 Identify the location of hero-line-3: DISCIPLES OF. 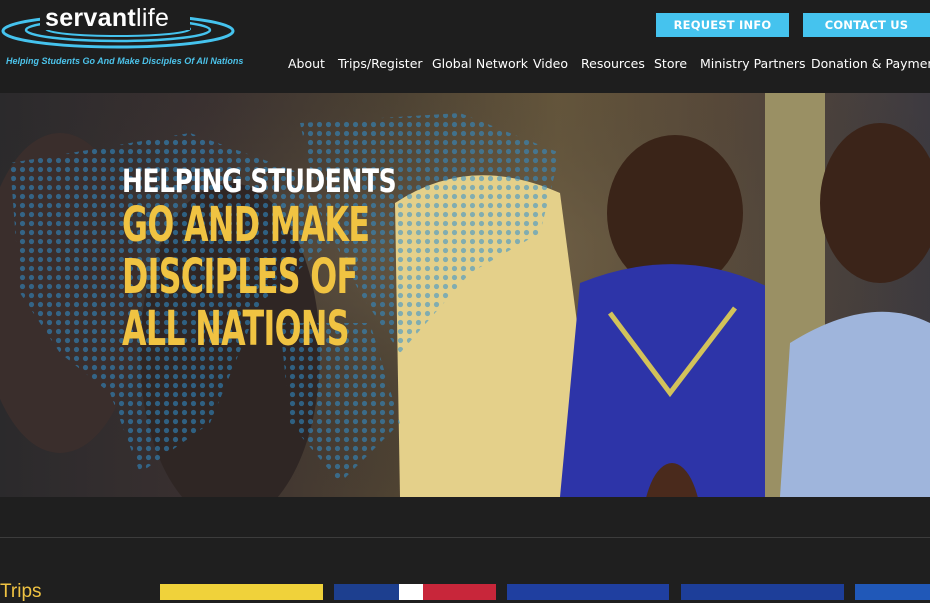
(240, 277).